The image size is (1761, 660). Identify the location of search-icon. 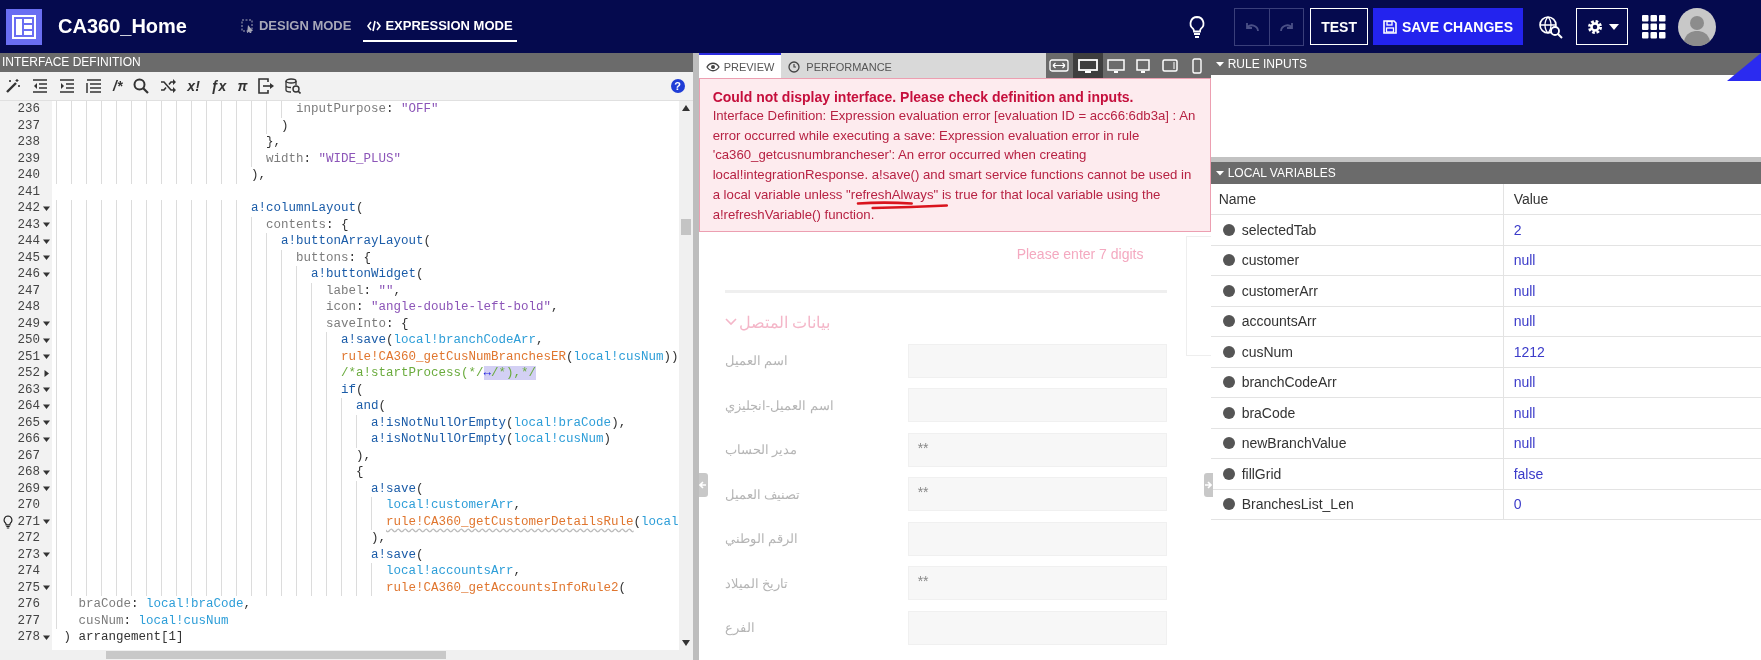
(141, 86).